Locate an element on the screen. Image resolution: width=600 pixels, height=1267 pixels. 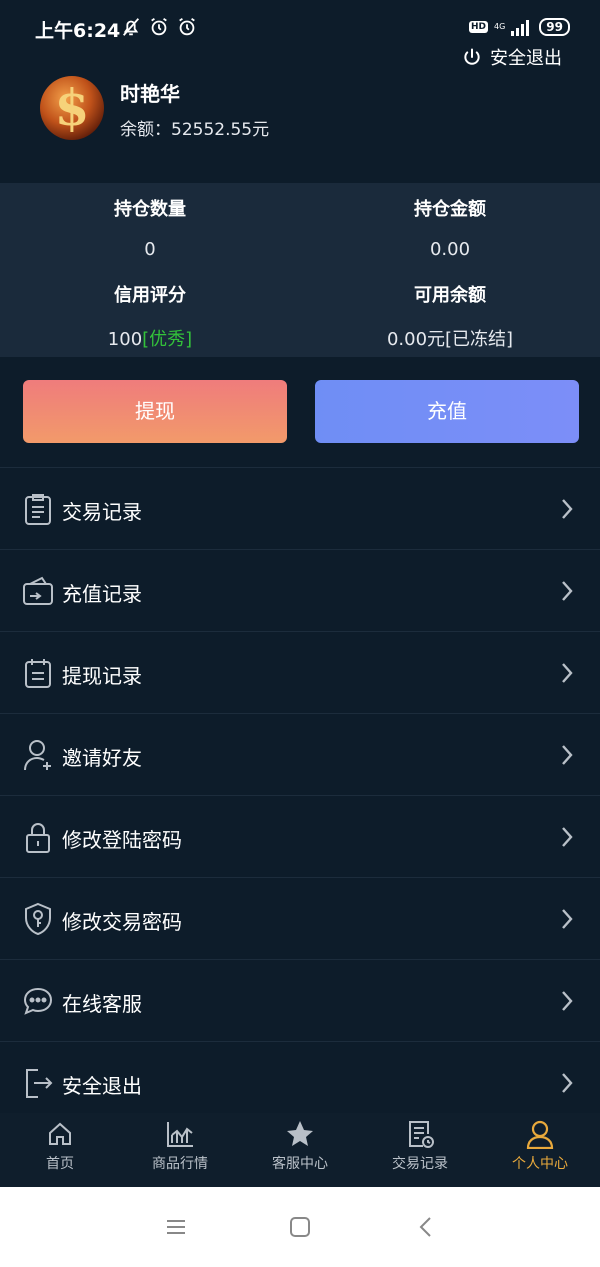
network-type: 4G is located at coordinates (500, 26).